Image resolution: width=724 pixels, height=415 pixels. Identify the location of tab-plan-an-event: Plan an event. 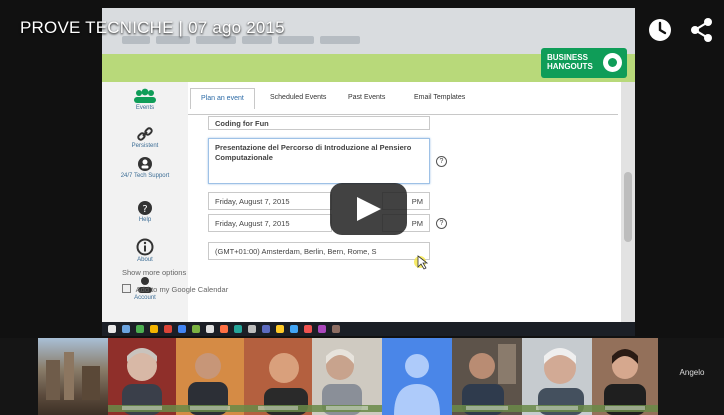
(222, 98).